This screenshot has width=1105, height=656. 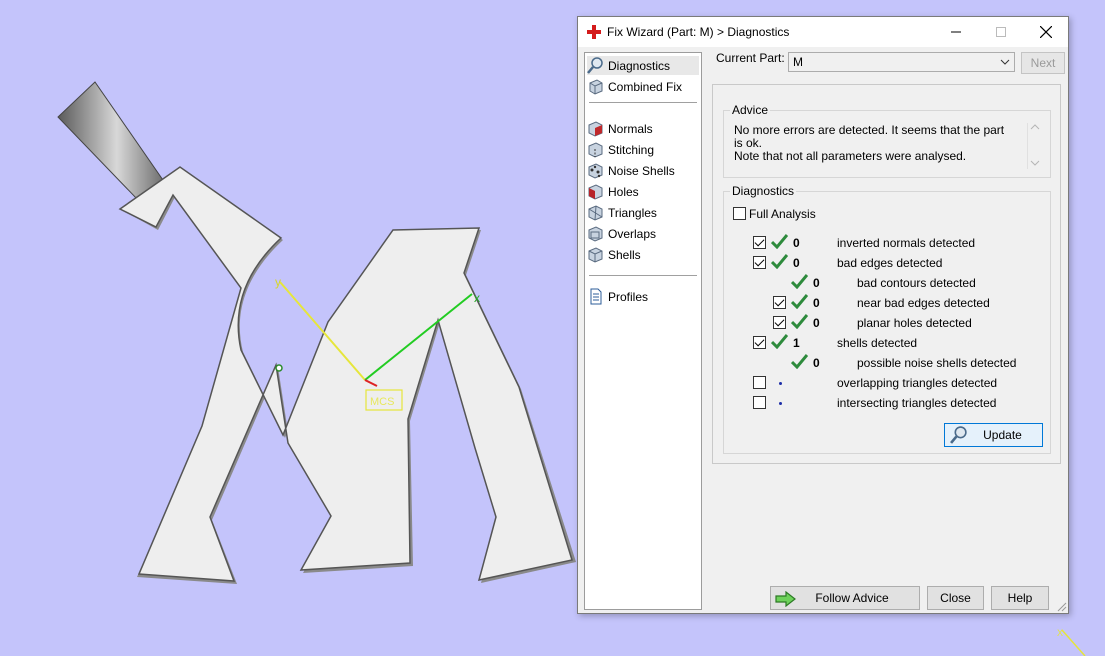 What do you see at coordinates (917, 403) in the screenshot?
I see `intersecting-triangles-label: intersecting triangles detected` at bounding box center [917, 403].